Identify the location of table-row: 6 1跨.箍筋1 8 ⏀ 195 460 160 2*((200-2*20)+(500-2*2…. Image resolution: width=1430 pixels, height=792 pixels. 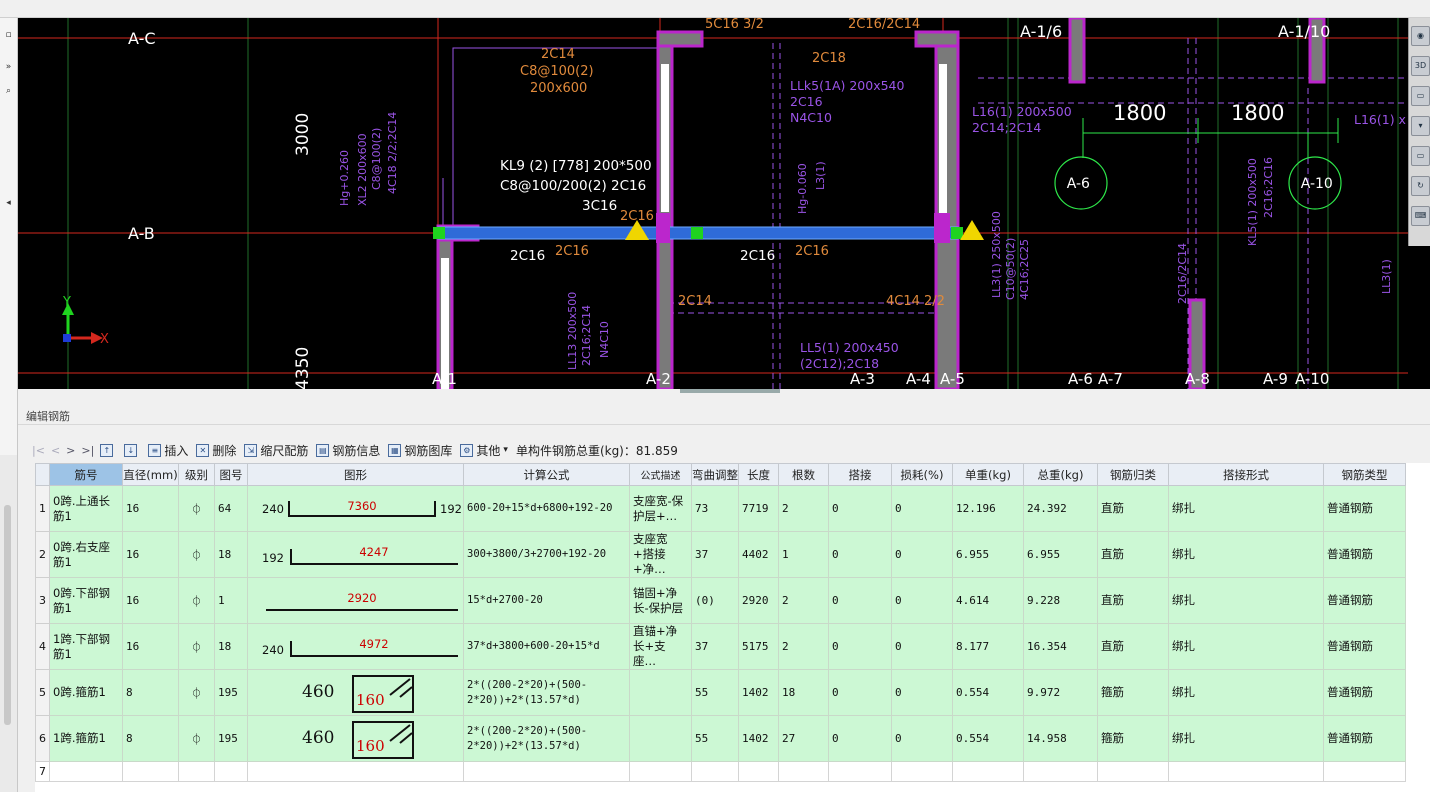
(720, 738).